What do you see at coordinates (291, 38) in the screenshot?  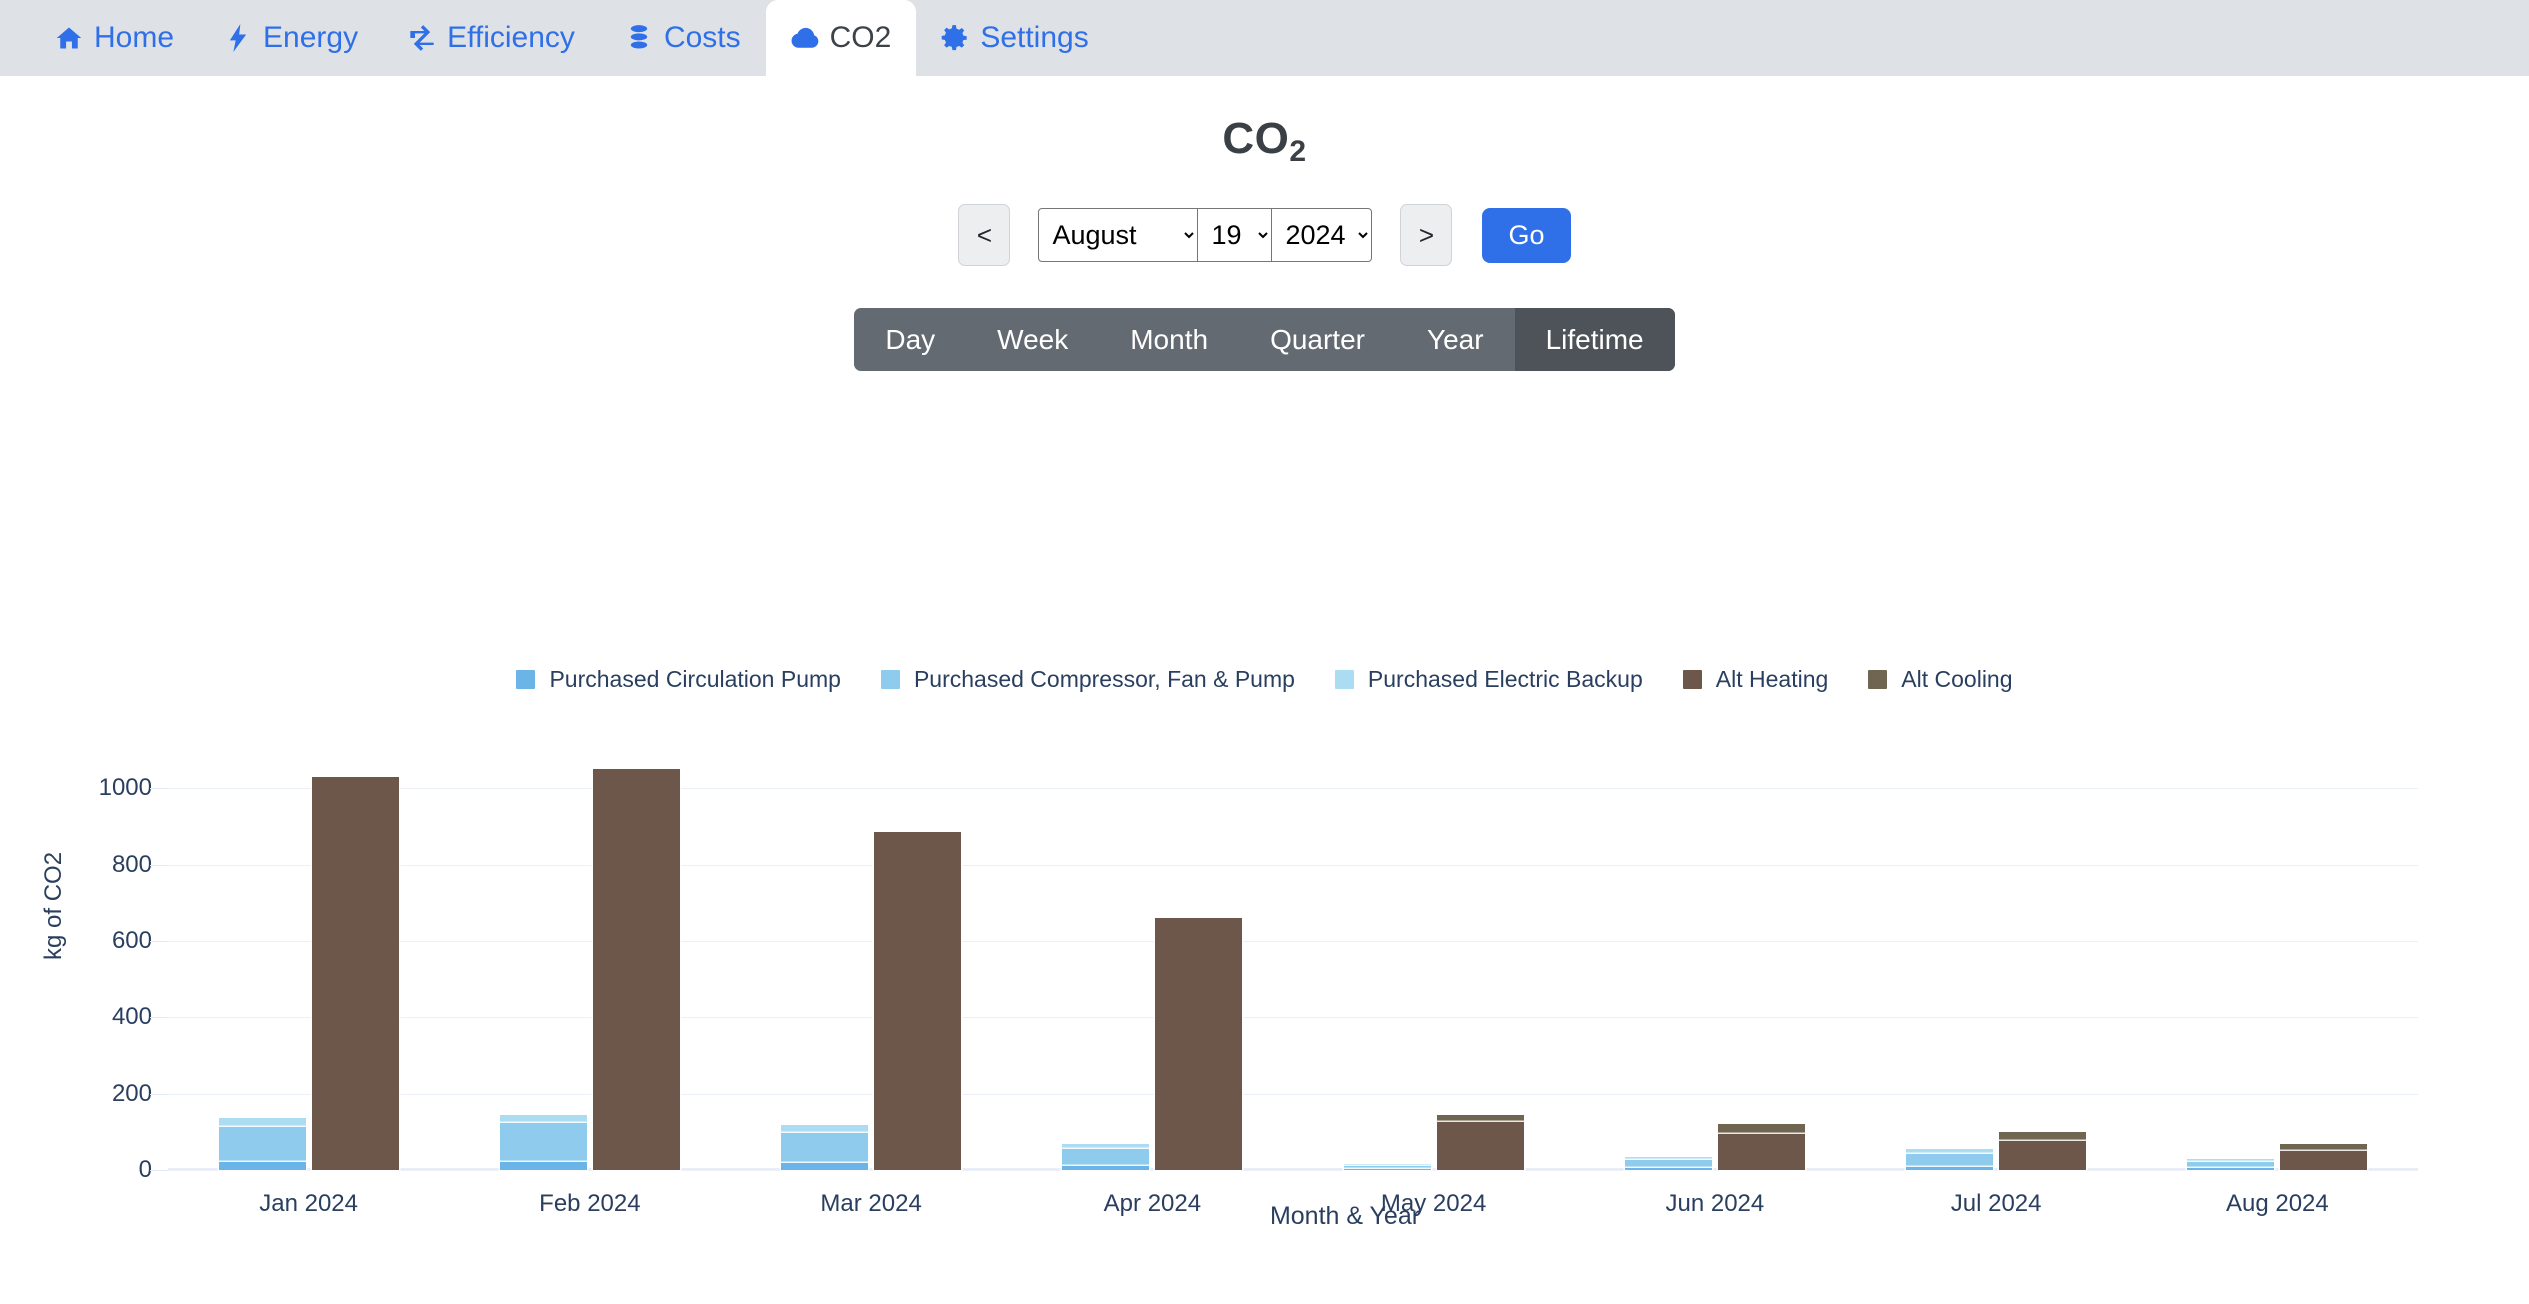 I see `nav-tab-energy: Energy` at bounding box center [291, 38].